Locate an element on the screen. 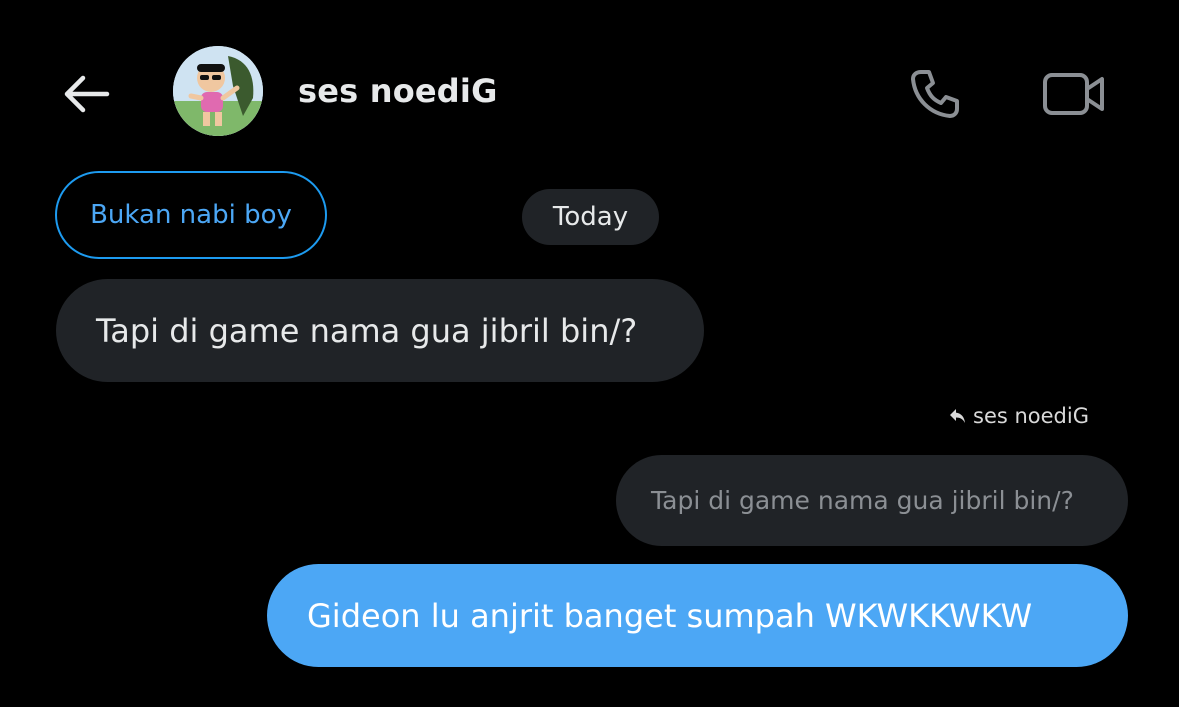 Image resolution: width=1179 pixels, height=707 pixels. arrow-left-icon is located at coordinates (87, 94).